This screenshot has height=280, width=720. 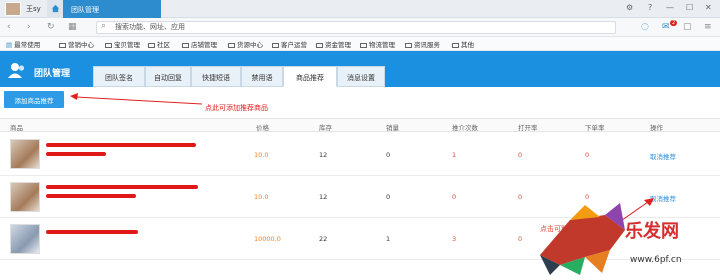 What do you see at coordinates (422, 44) in the screenshot?
I see `bookmark-news: 资讯服务` at bounding box center [422, 44].